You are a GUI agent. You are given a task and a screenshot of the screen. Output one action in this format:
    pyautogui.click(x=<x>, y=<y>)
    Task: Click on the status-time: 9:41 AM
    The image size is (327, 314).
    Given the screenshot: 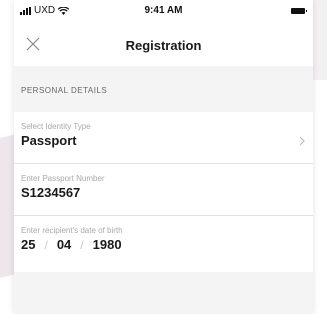 What is the action you would take?
    pyautogui.click(x=163, y=10)
    